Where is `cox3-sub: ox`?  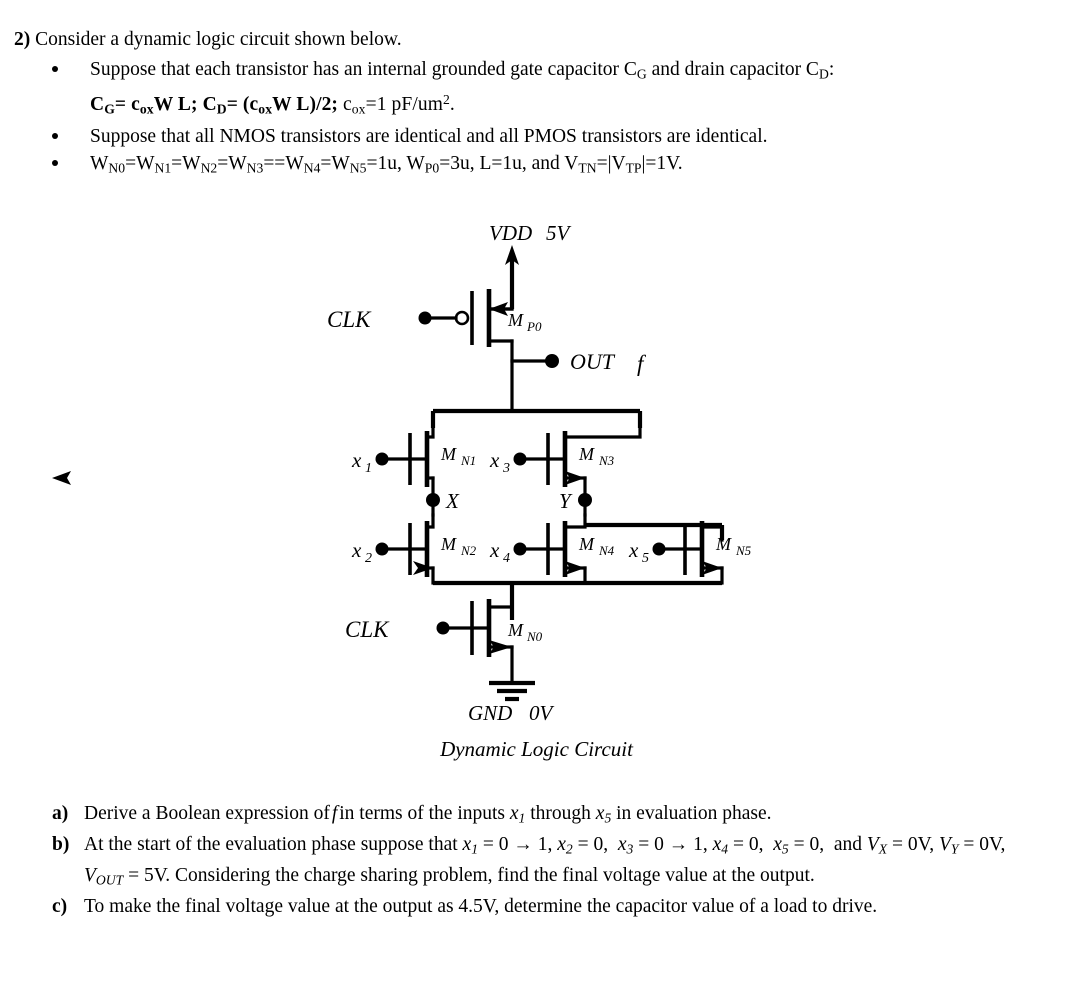 cox3-sub: ox is located at coordinates (358, 109).